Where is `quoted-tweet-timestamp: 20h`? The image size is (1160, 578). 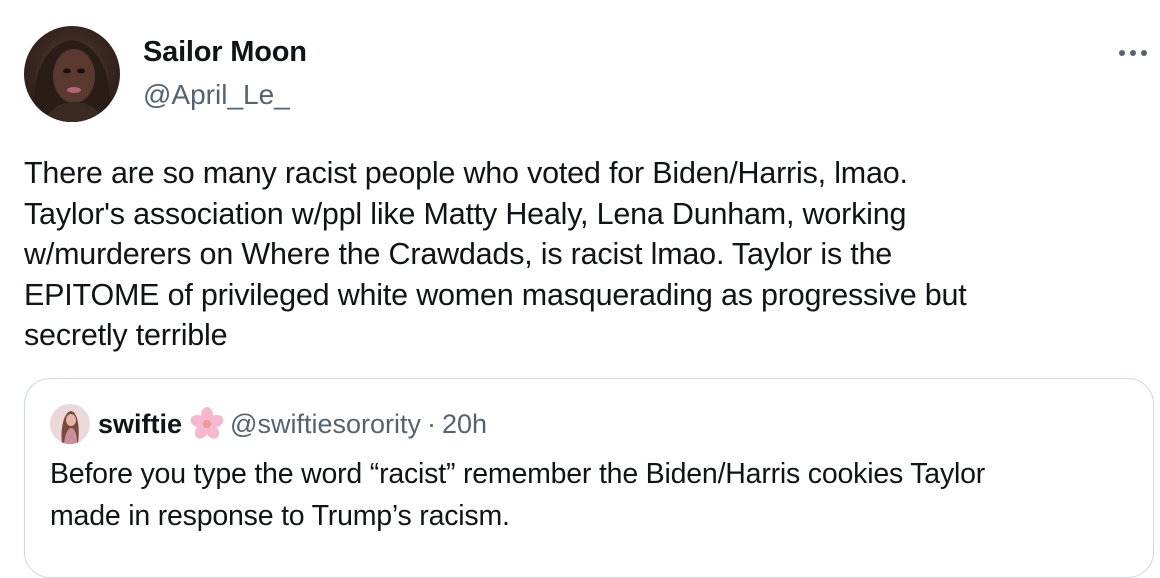
quoted-tweet-timestamp: 20h is located at coordinates (464, 424).